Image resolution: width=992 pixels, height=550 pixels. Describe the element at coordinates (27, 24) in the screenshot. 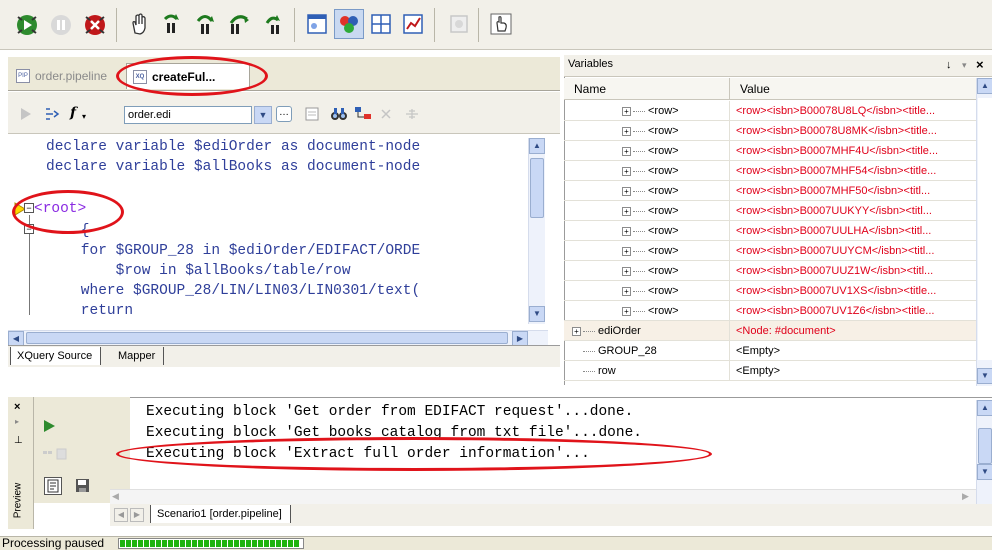

I see `run-icon` at that location.